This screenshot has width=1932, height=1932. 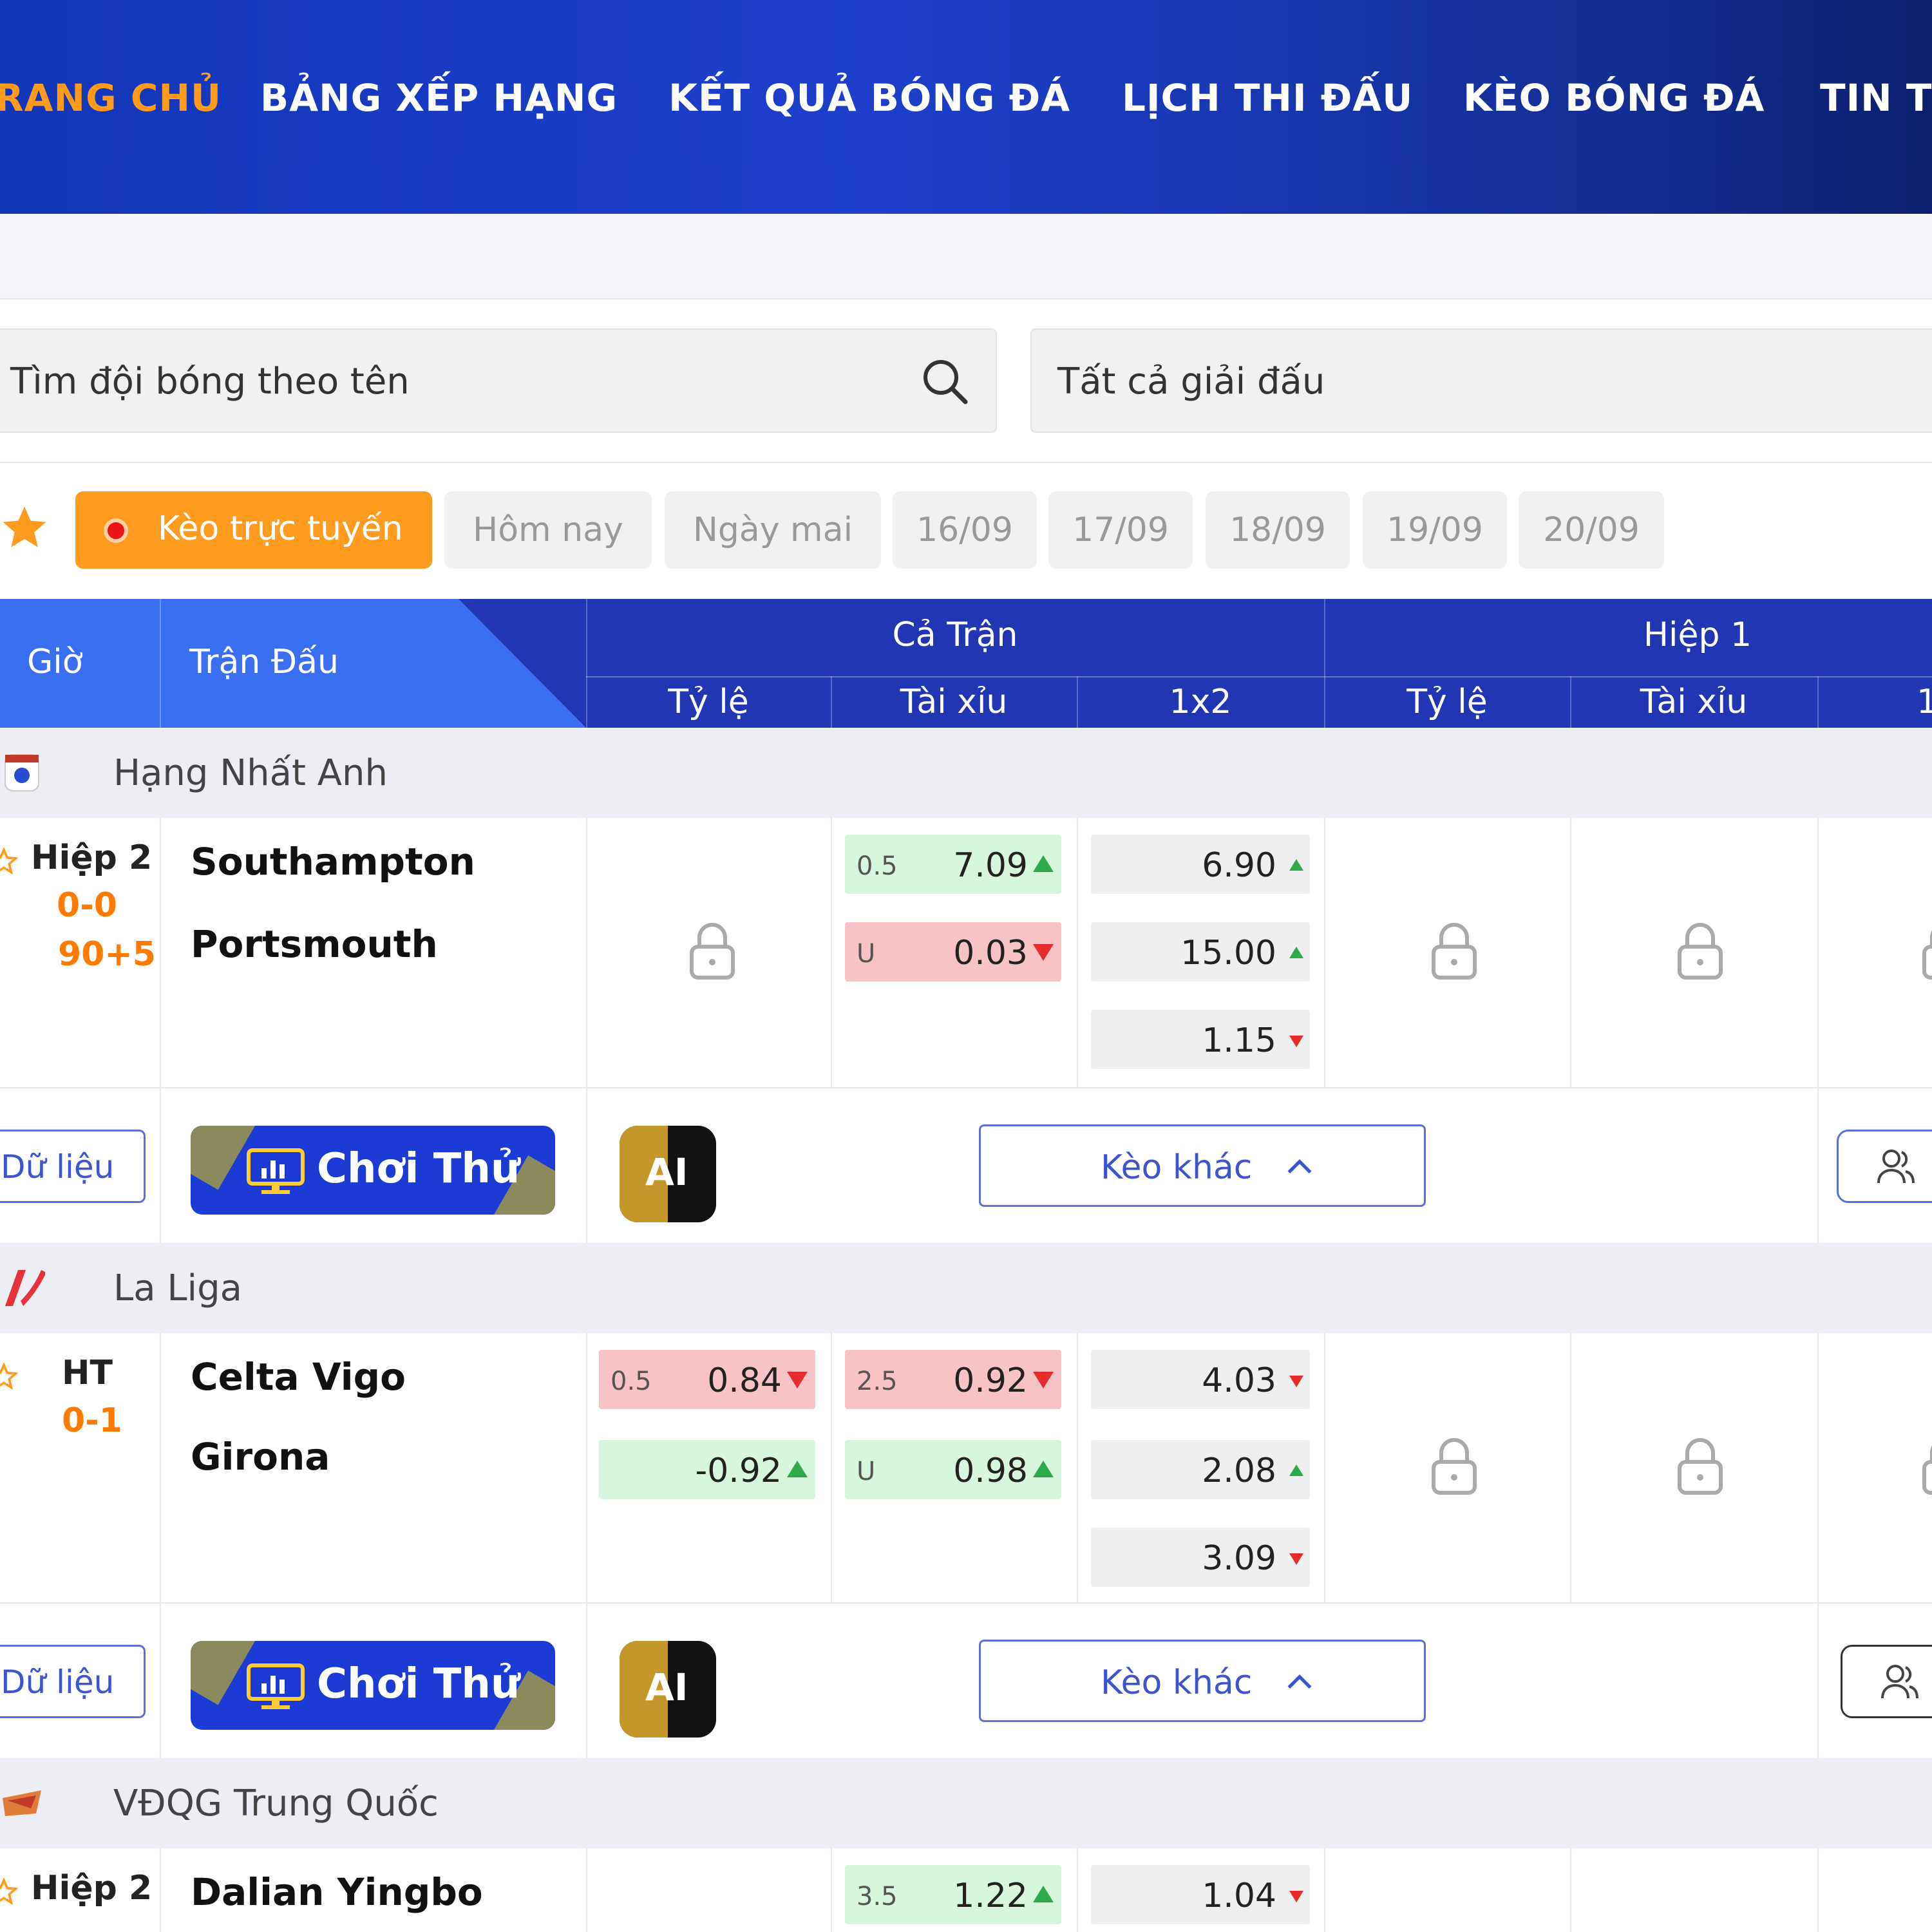 I want to click on away-team: Girona, so click(x=261, y=1457).